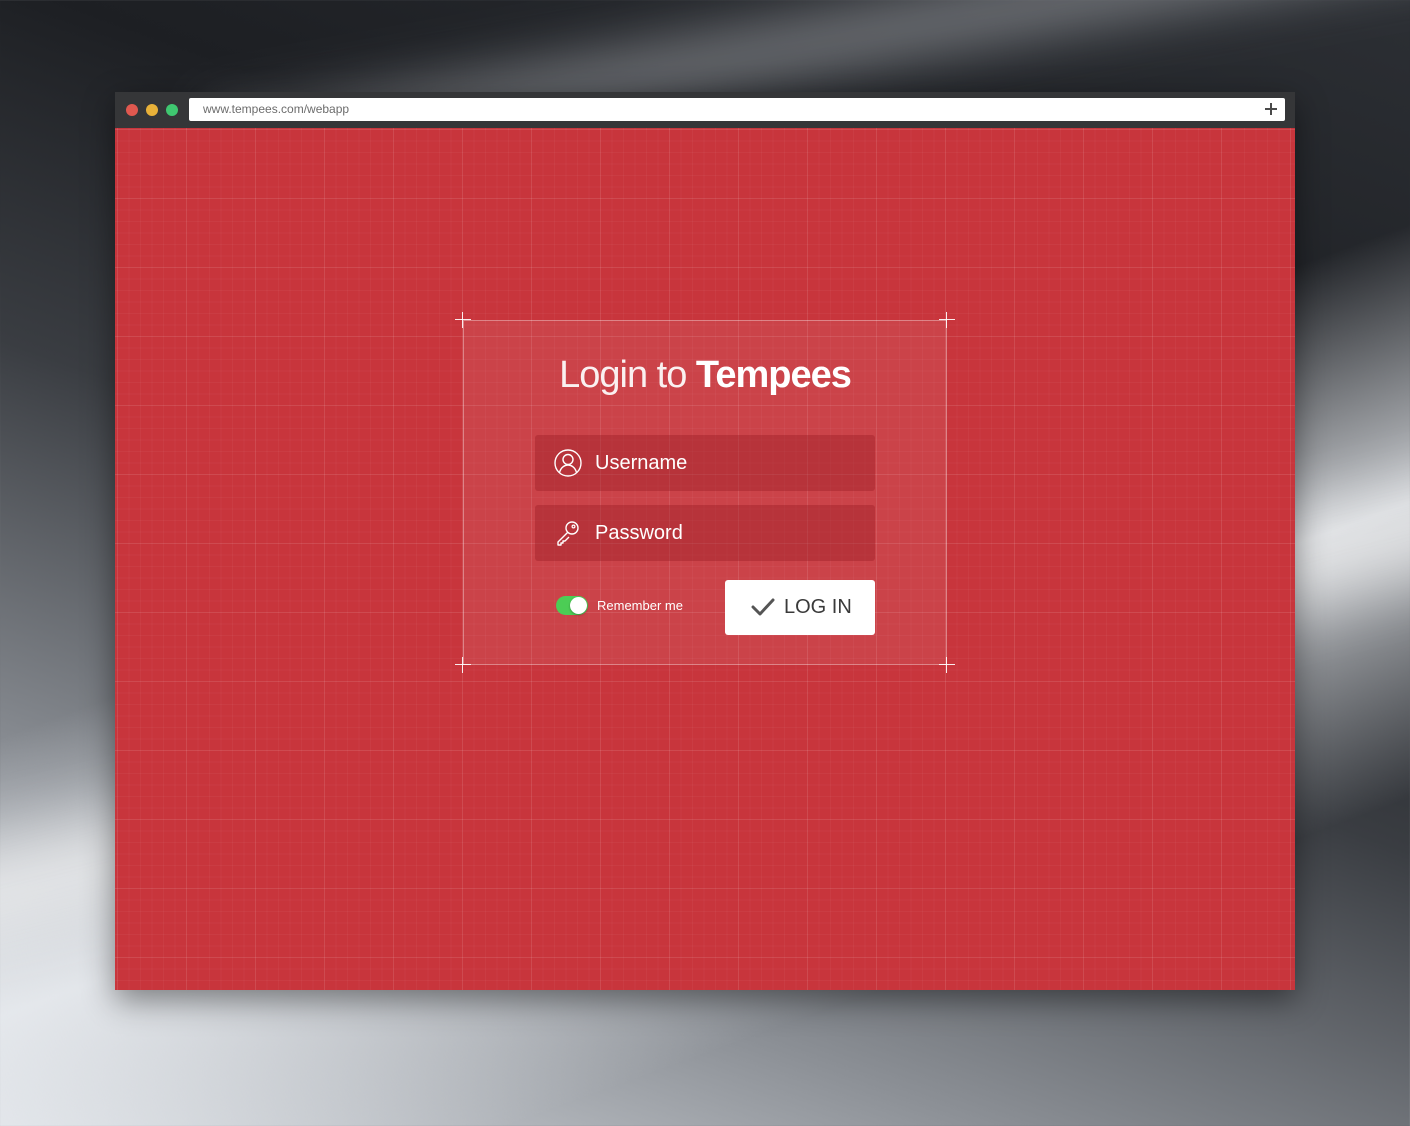  What do you see at coordinates (152, 110) in the screenshot?
I see `minimize-window-button` at bounding box center [152, 110].